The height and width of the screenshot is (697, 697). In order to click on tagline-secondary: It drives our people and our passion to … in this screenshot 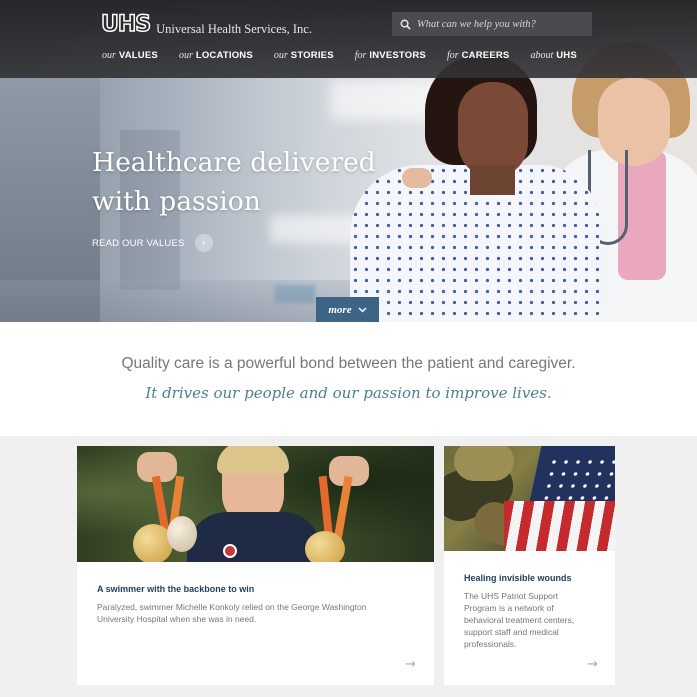, I will do `click(348, 393)`.